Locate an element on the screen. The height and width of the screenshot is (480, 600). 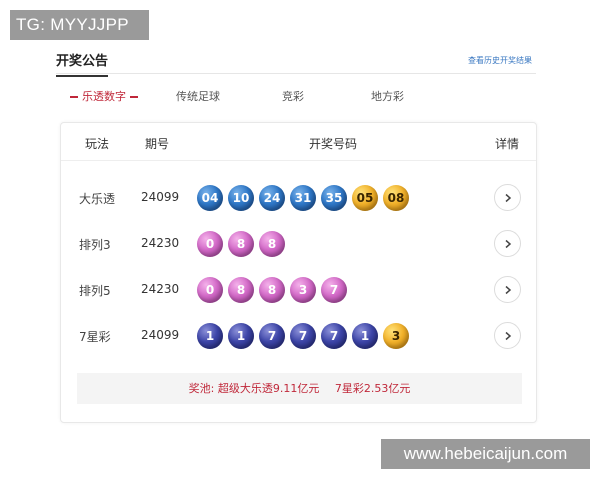
game-name: 大乐透 is located at coordinates (97, 199).